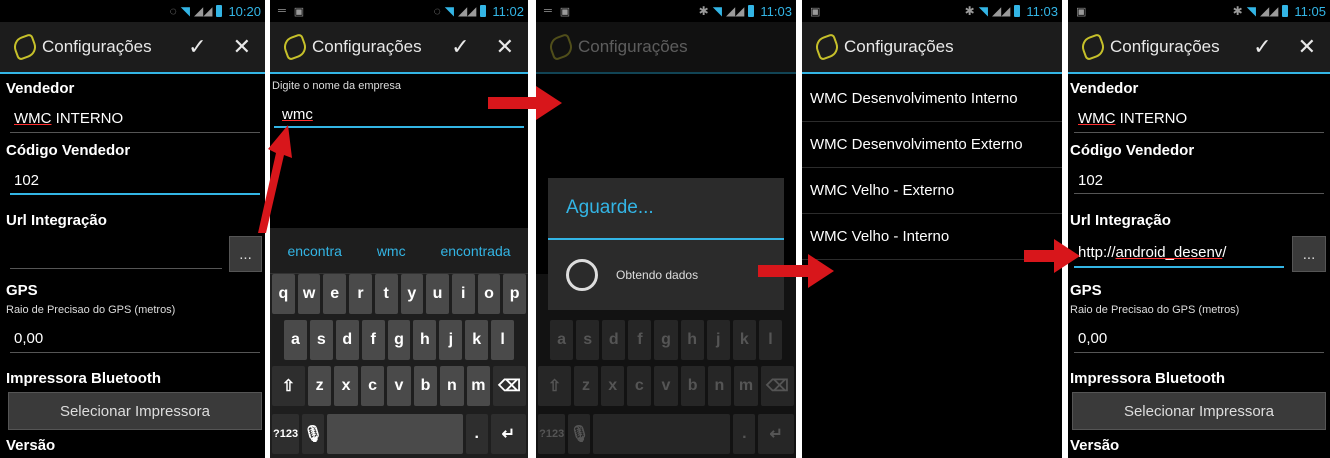  I want to click on key: z, so click(319, 386).